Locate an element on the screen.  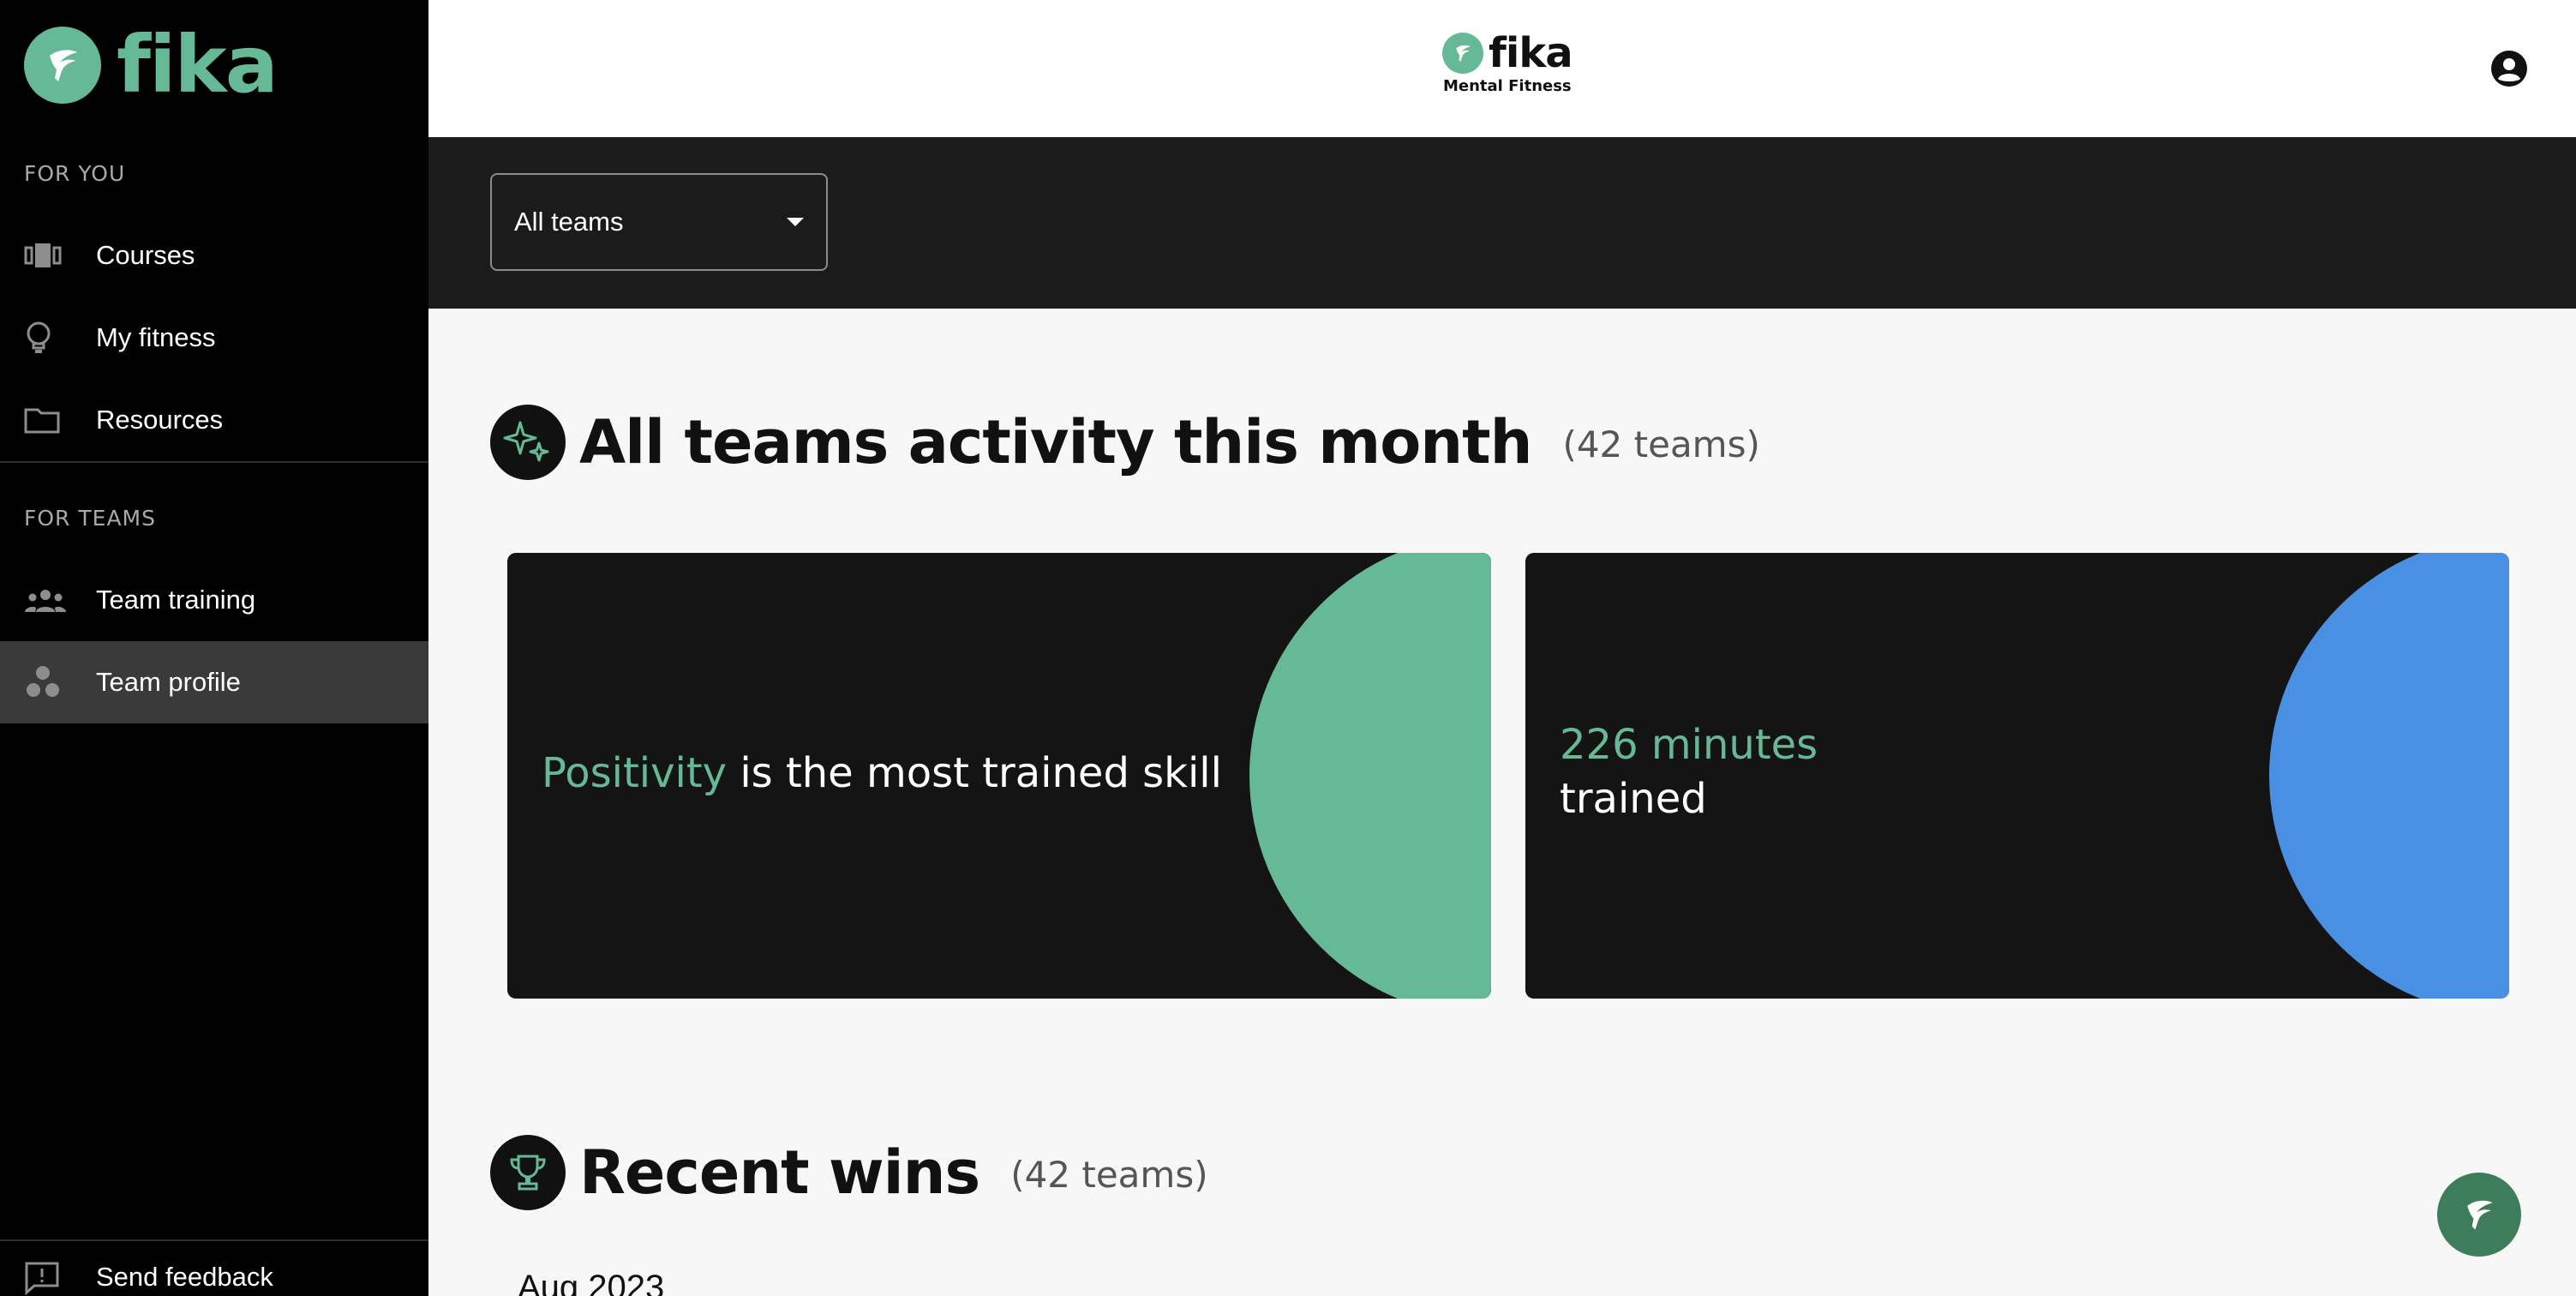
brand-logo: fika is located at coordinates (151, 65).